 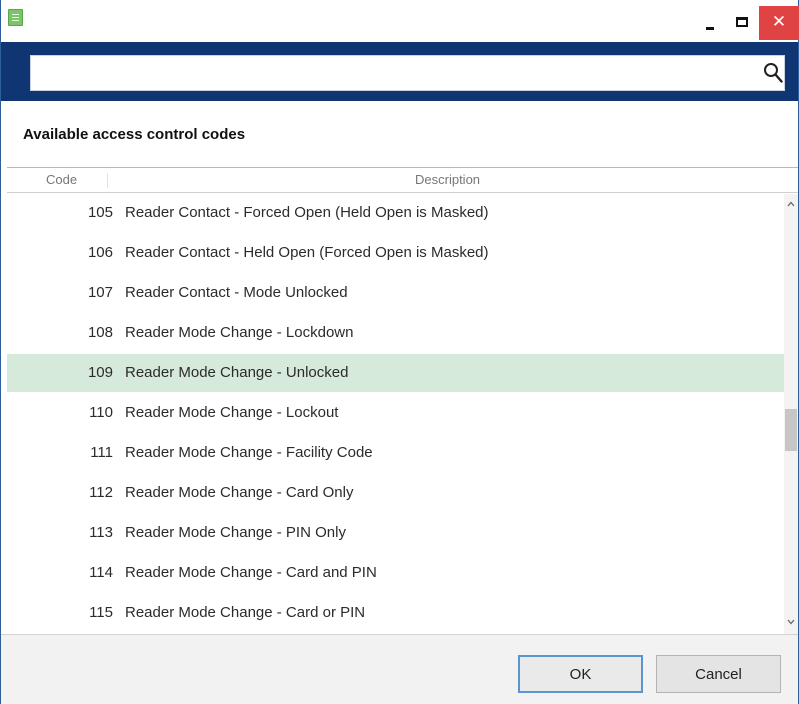 I want to click on item-code: 111, so click(x=101, y=452).